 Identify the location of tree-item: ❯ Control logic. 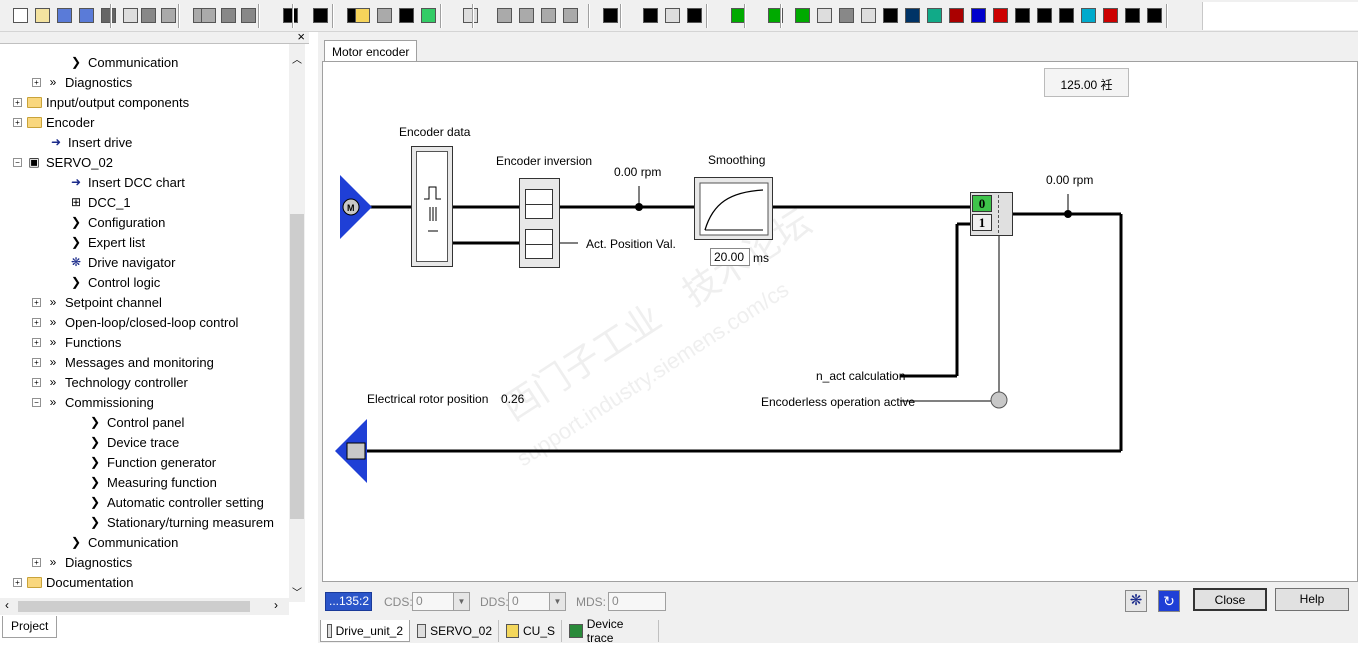
(114, 282).